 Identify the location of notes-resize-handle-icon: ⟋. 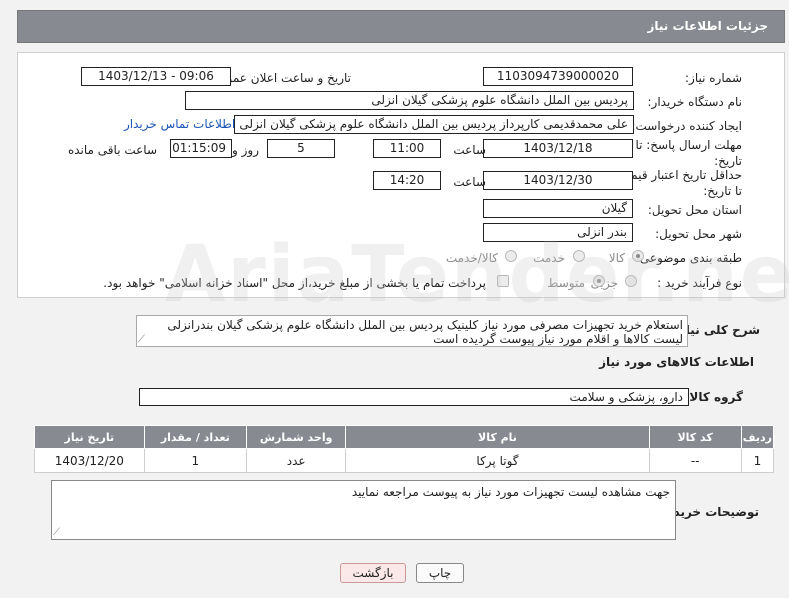
(56, 532).